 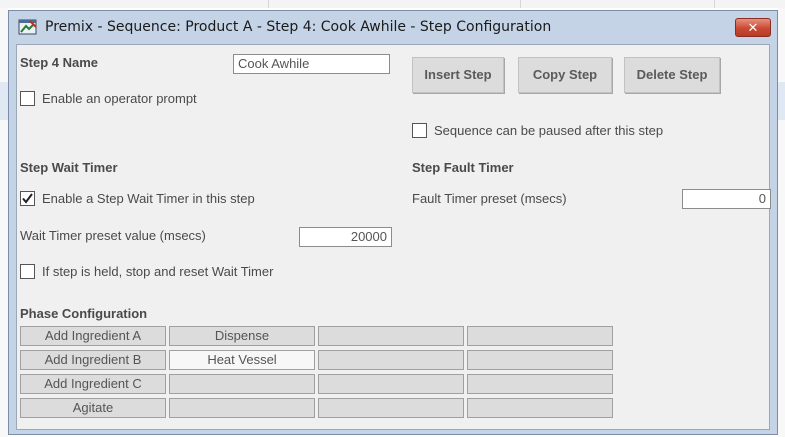 I want to click on copy-step-button: Copy Step, so click(x=565, y=75).